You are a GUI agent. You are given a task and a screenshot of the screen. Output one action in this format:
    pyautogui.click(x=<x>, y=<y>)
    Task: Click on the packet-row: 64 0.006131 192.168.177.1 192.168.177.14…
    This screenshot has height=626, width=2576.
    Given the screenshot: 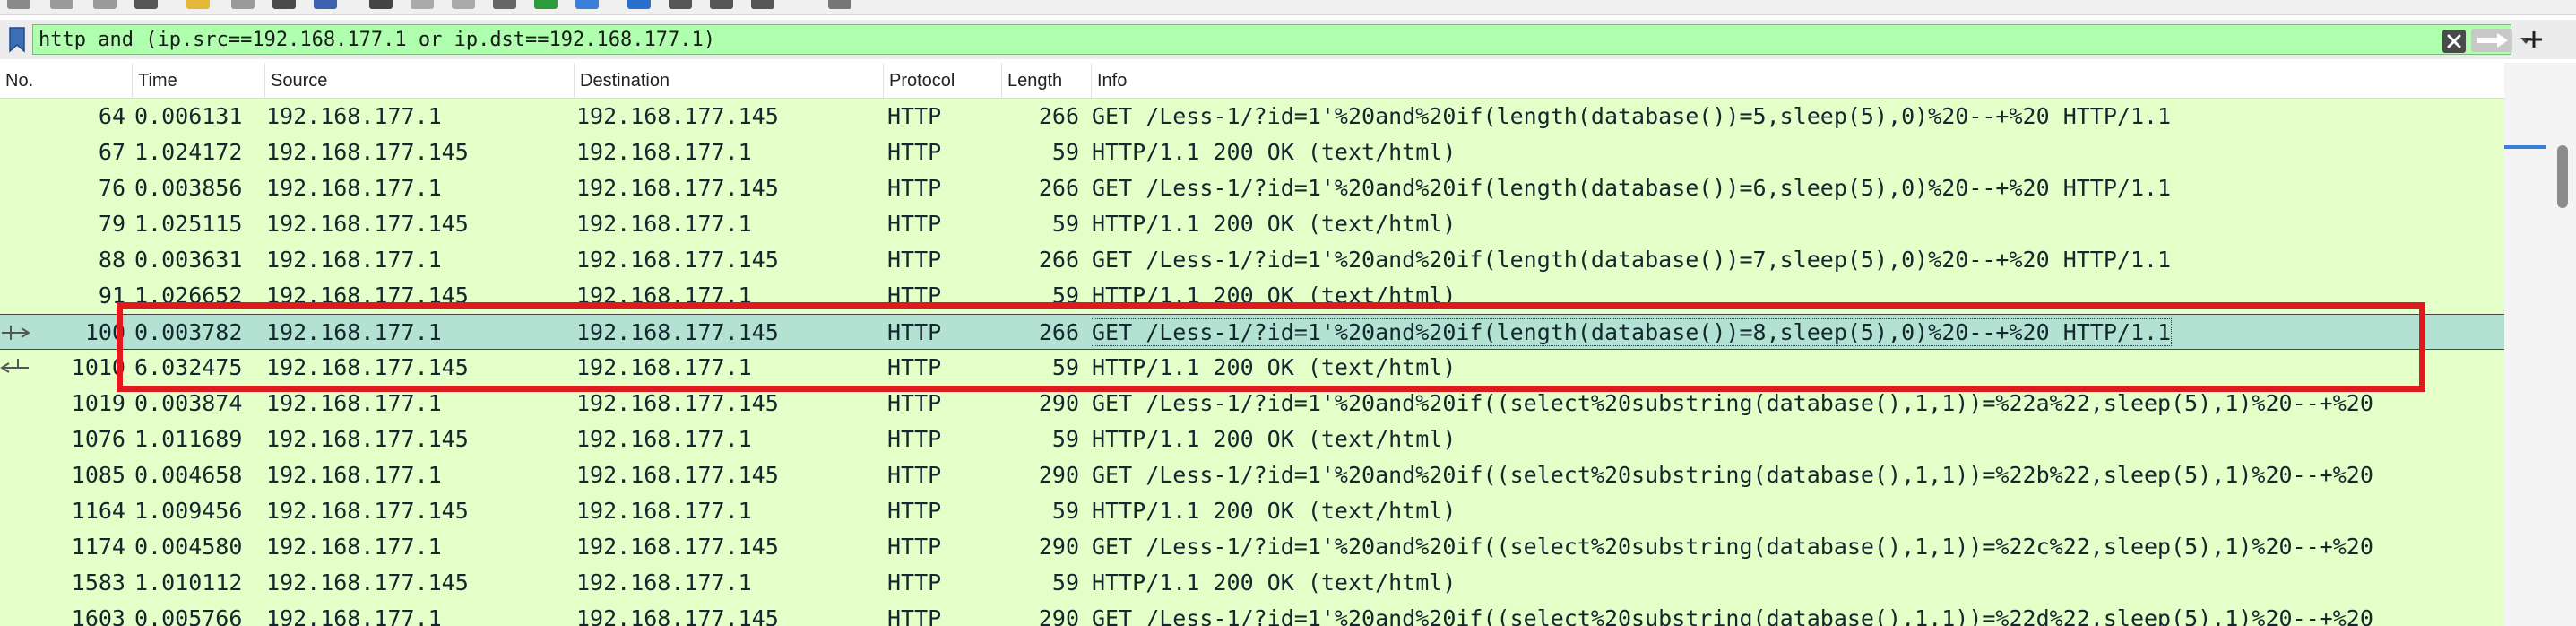 What is the action you would take?
    pyautogui.click(x=1252, y=117)
    